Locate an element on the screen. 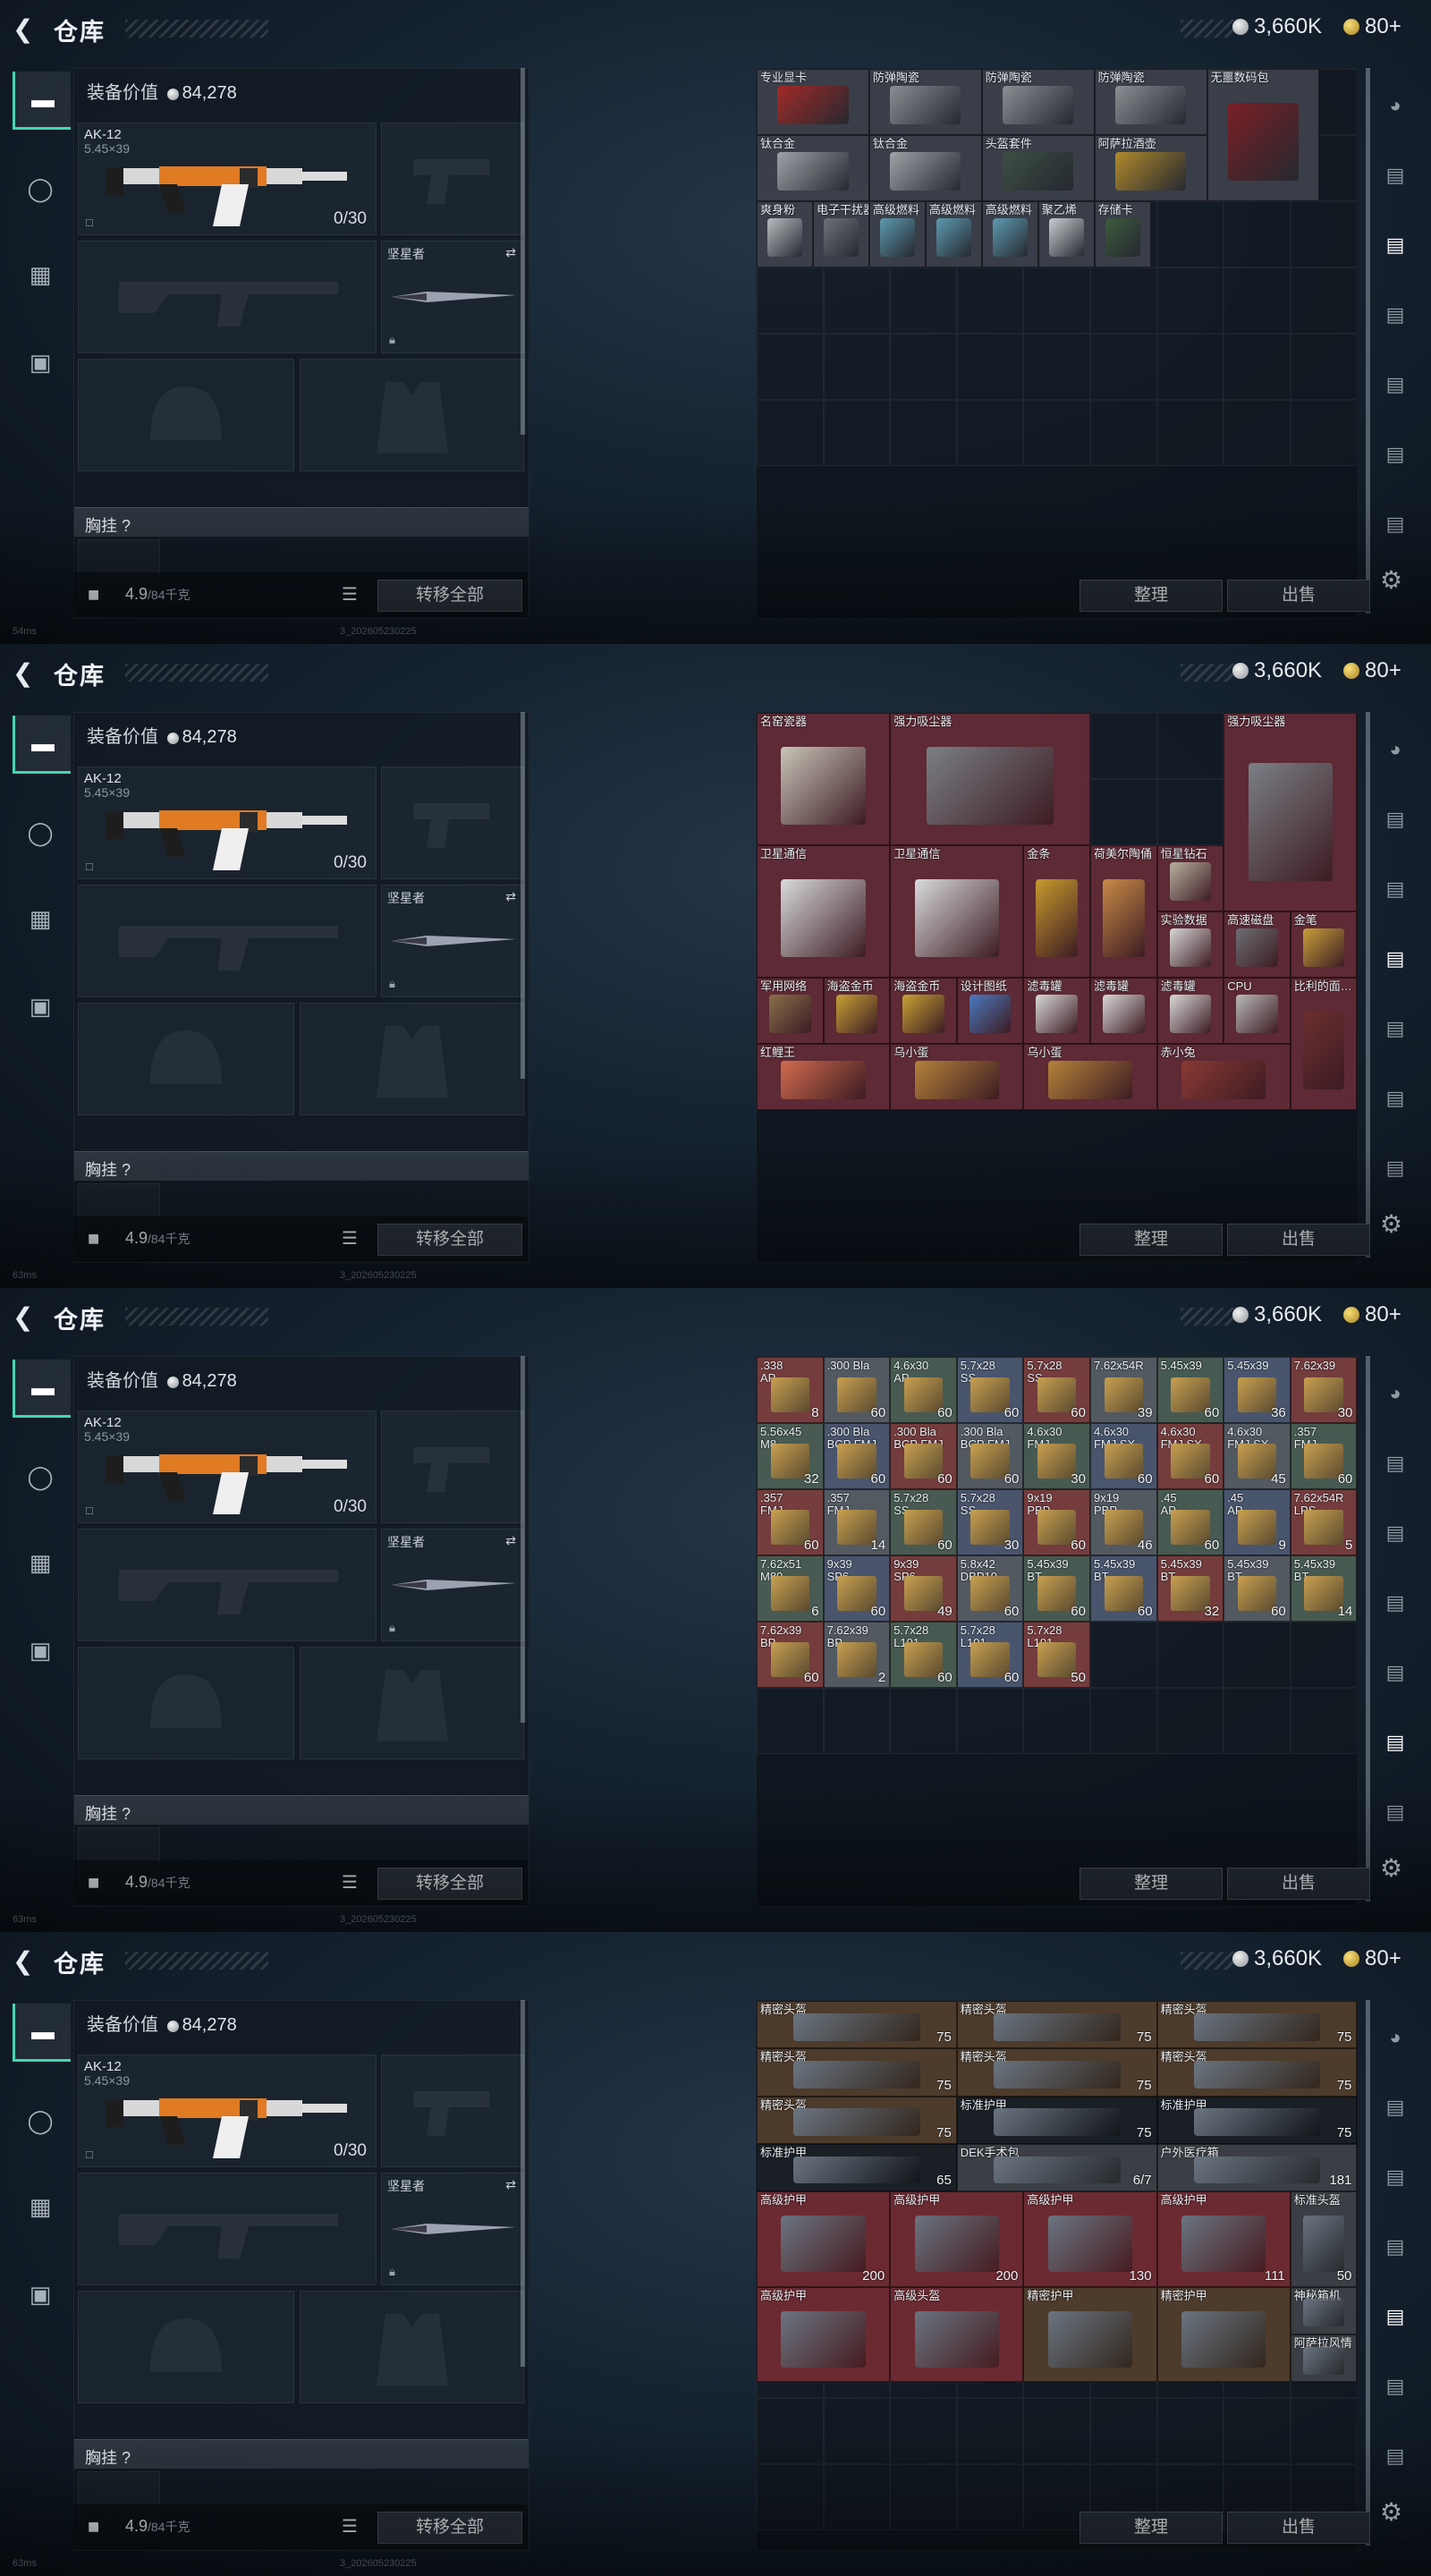 Image resolution: width=1431 pixels, height=2576 pixels. storage-tab-5: ▤ is located at coordinates (1396, 1672).